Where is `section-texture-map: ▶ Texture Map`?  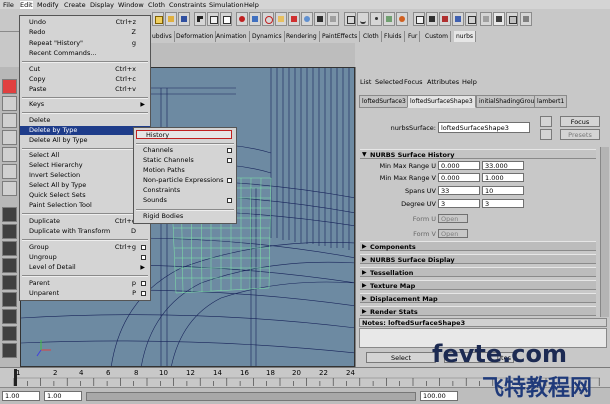 section-texture-map: ▶ Texture Map is located at coordinates (478, 285).